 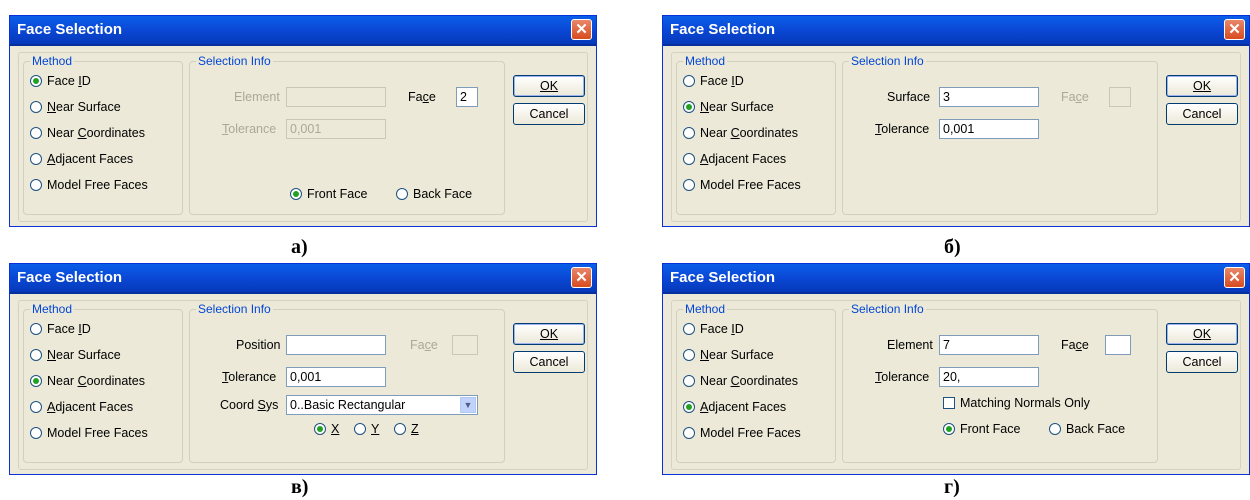 I want to click on axis-radio-y: Y, so click(x=366, y=429).